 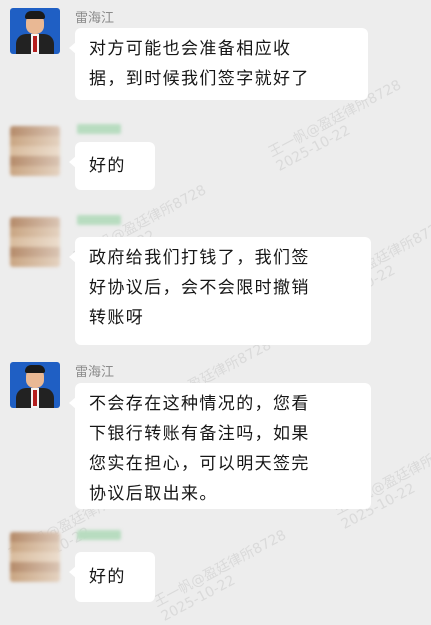 I want to click on chat-message: 雷海江 对方可能也会准备相应收 据，到时候我们签字就好了, so click(x=220, y=55).